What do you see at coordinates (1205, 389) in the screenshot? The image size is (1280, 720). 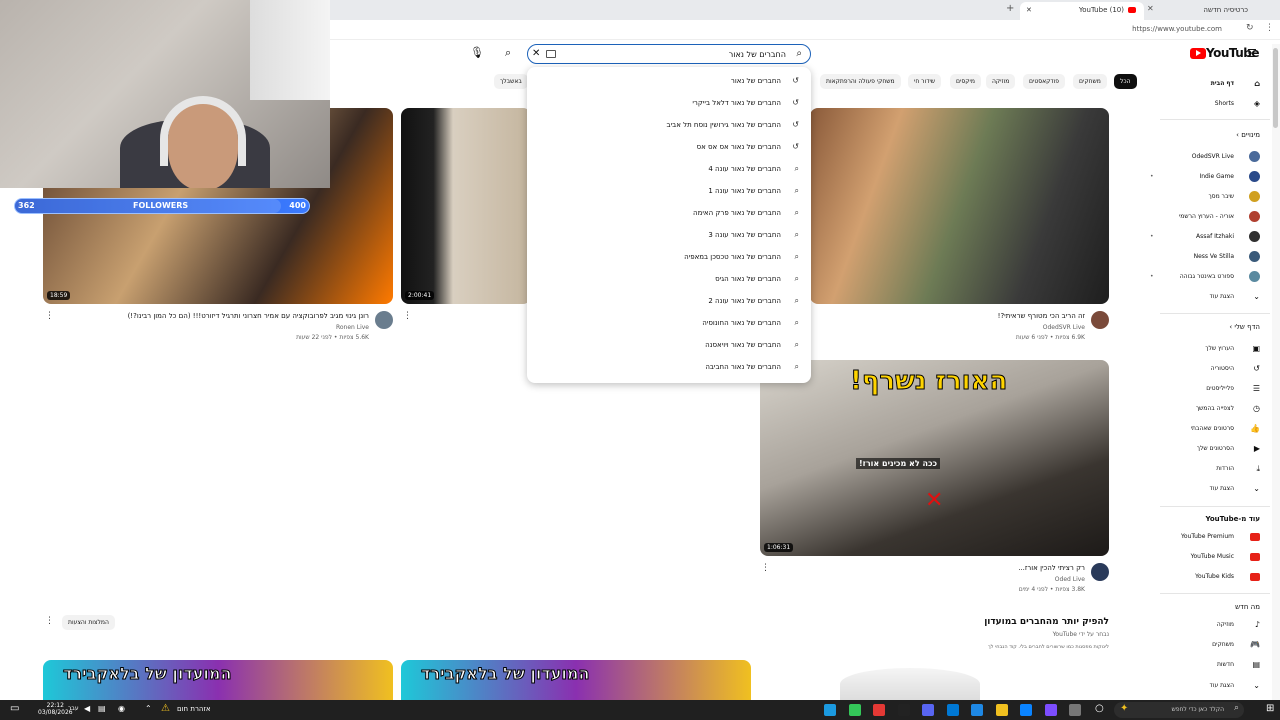 I see `sidebar-item: ☰ פלייליסטים` at bounding box center [1205, 389].